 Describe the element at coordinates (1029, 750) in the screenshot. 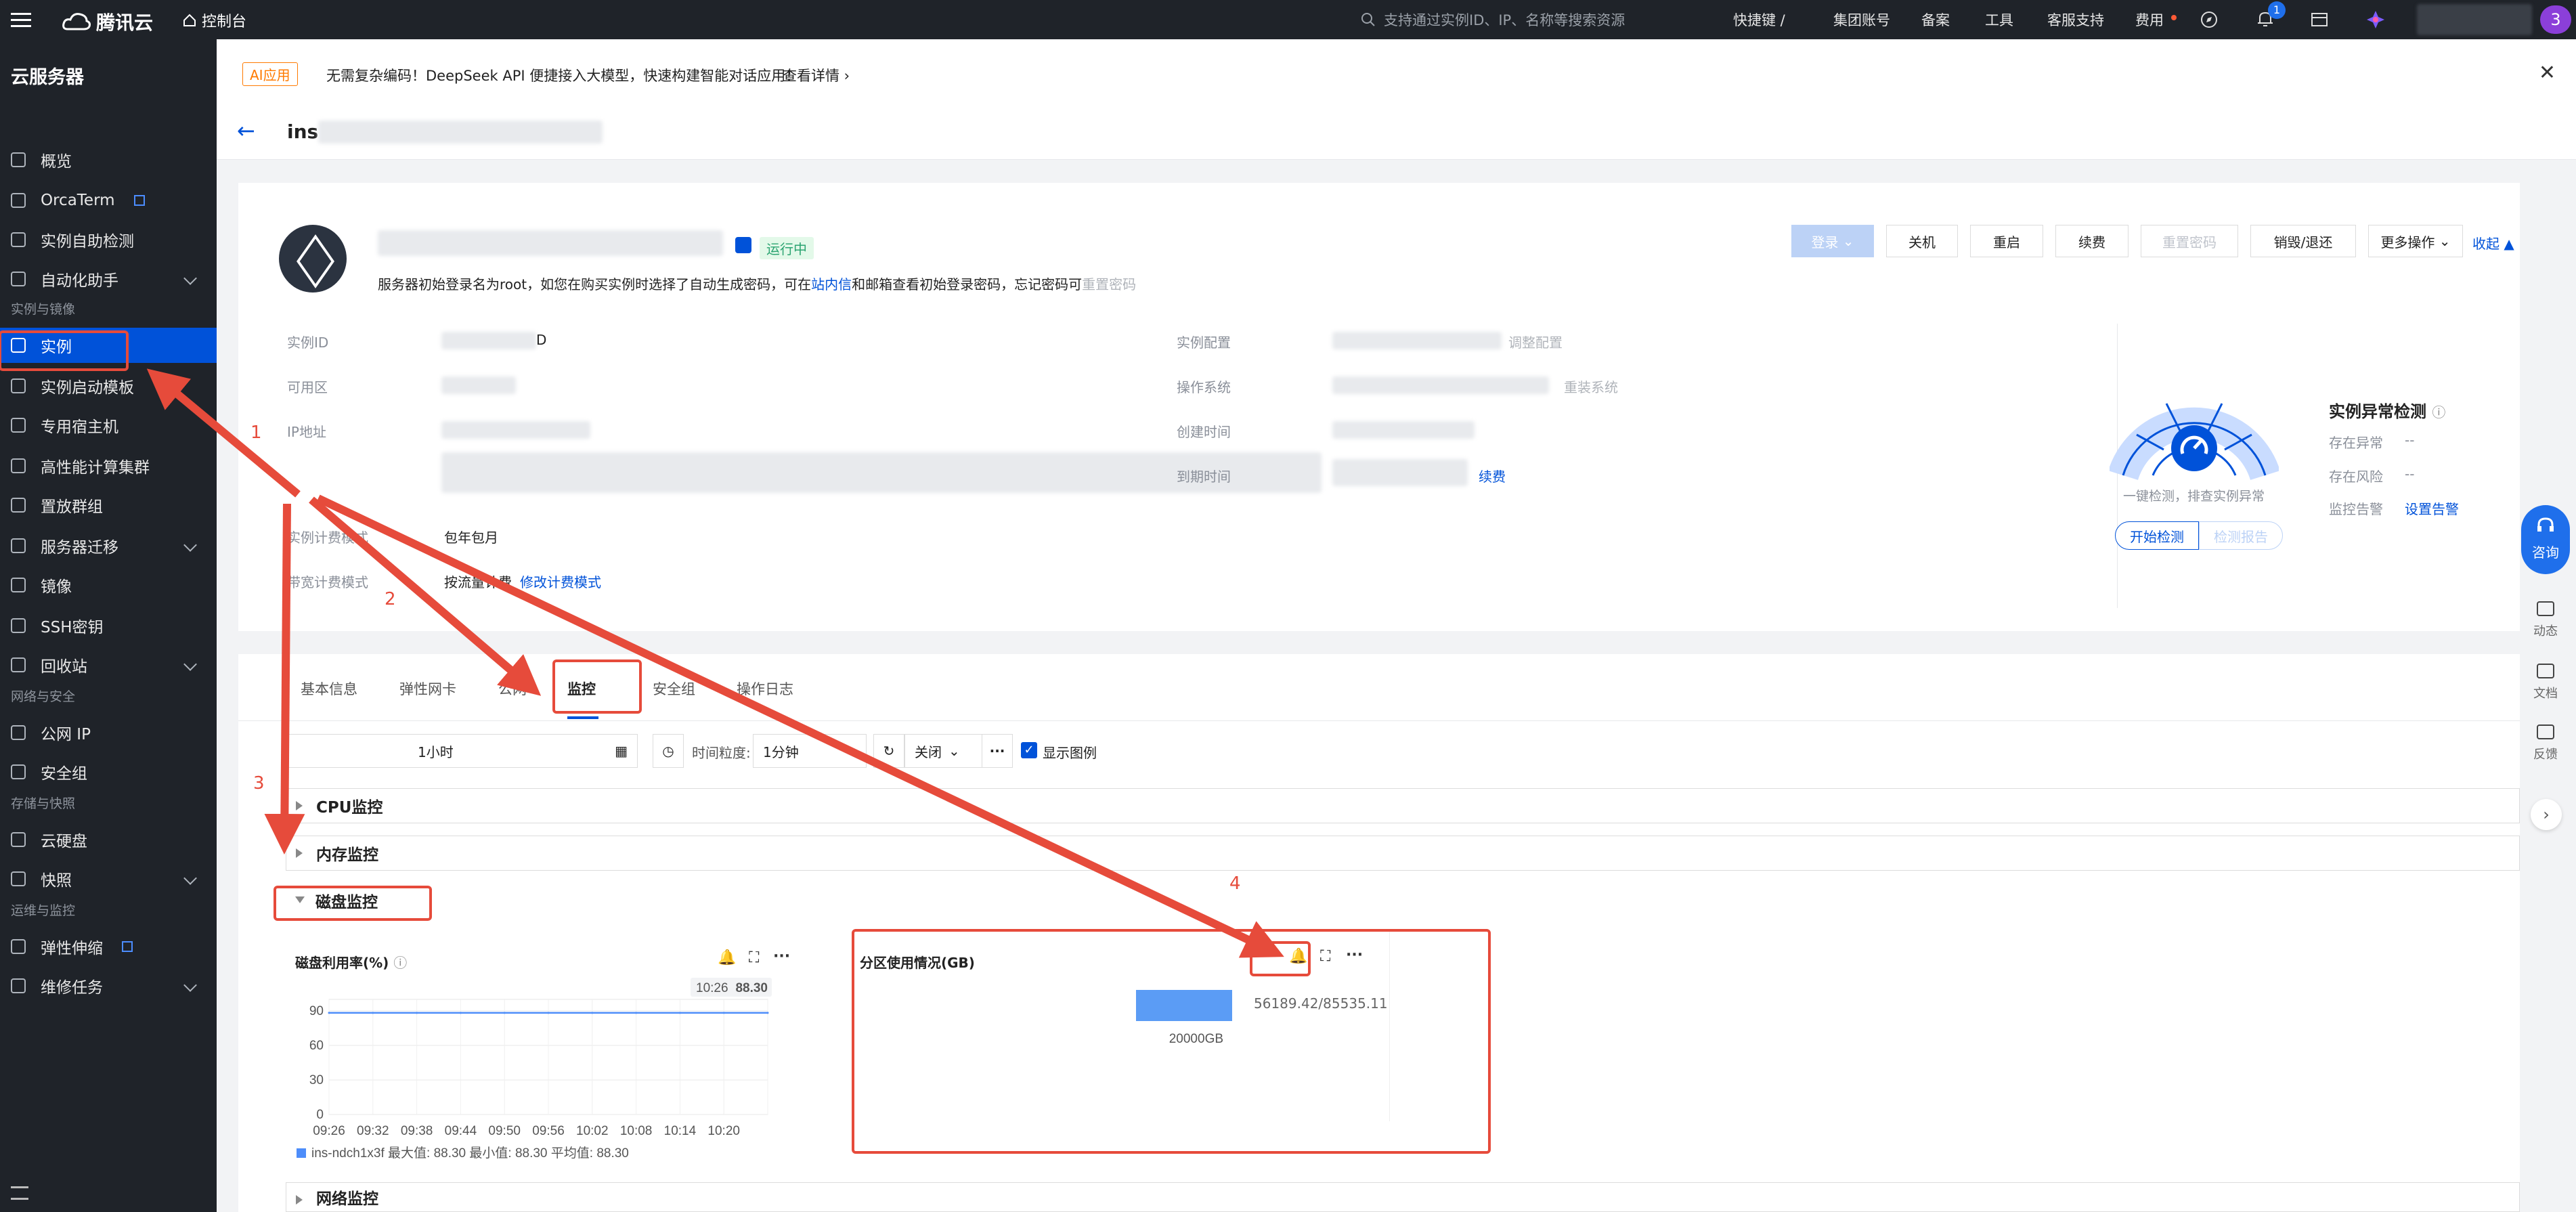

I see `show-legend-checkbox: ✓` at that location.